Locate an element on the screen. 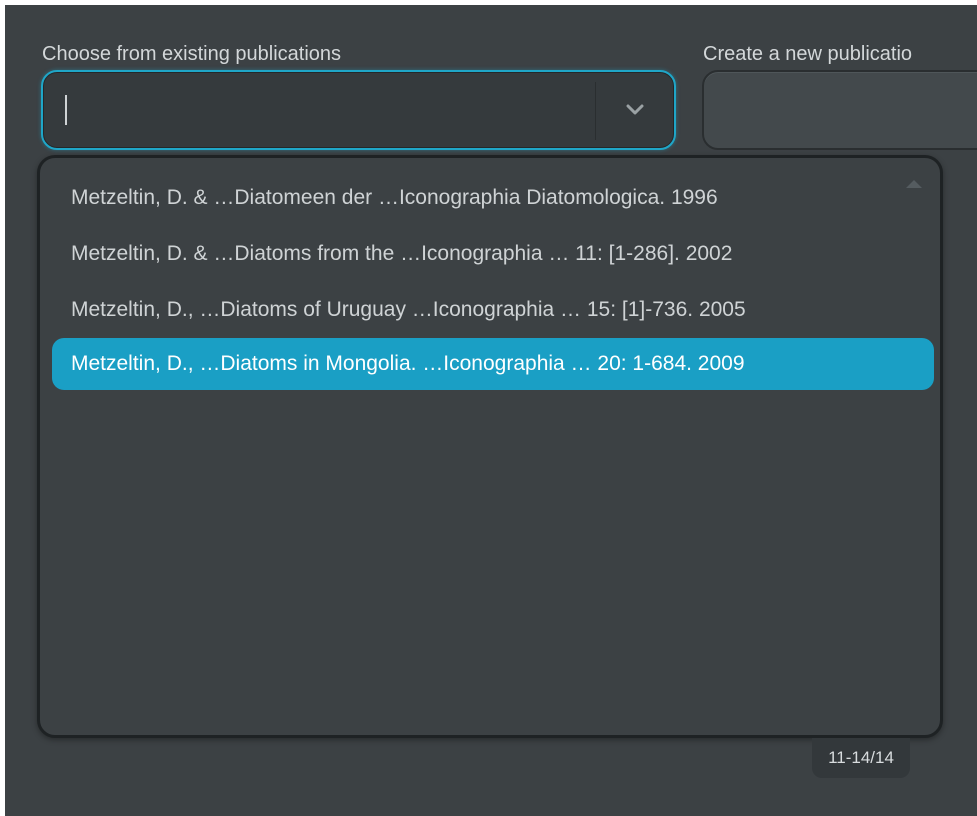  create-new-label: Create a new publicatio is located at coordinates (808, 54).